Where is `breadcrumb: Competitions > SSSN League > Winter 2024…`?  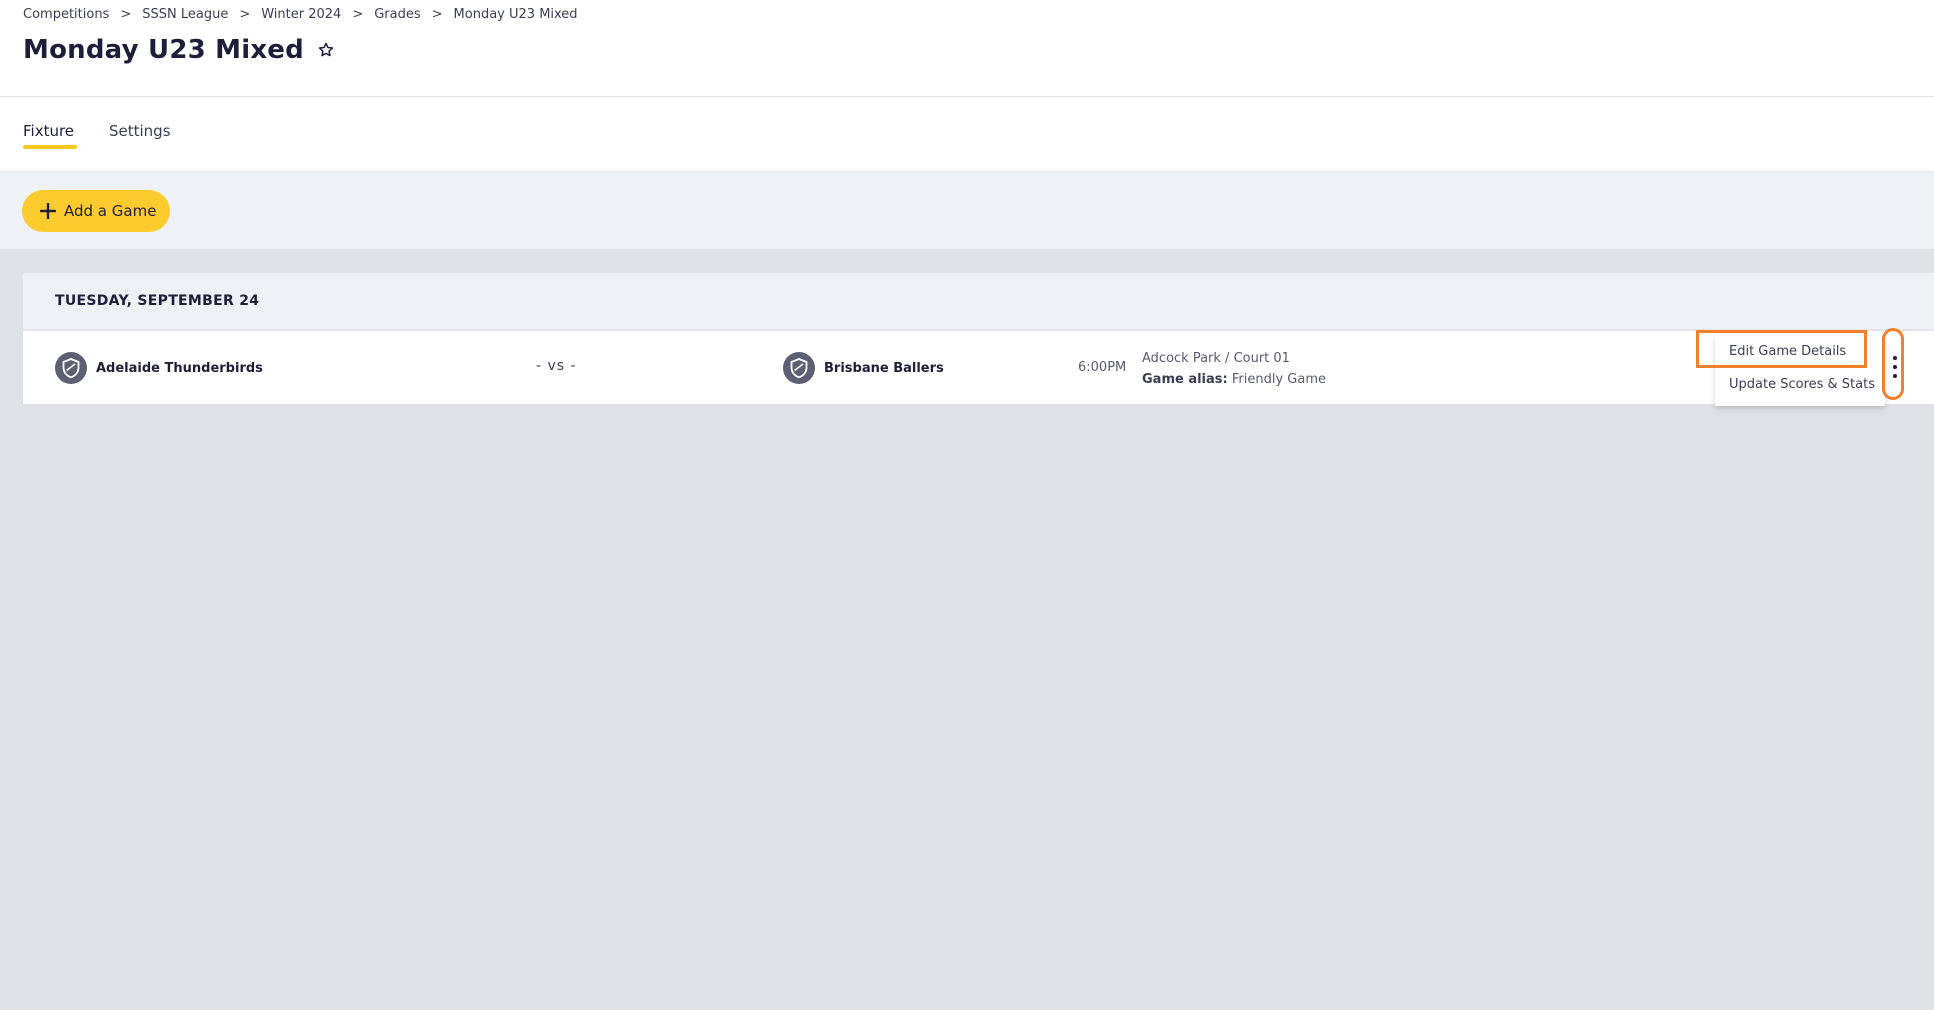 breadcrumb: Competitions > SSSN League > Winter 2024… is located at coordinates (300, 14).